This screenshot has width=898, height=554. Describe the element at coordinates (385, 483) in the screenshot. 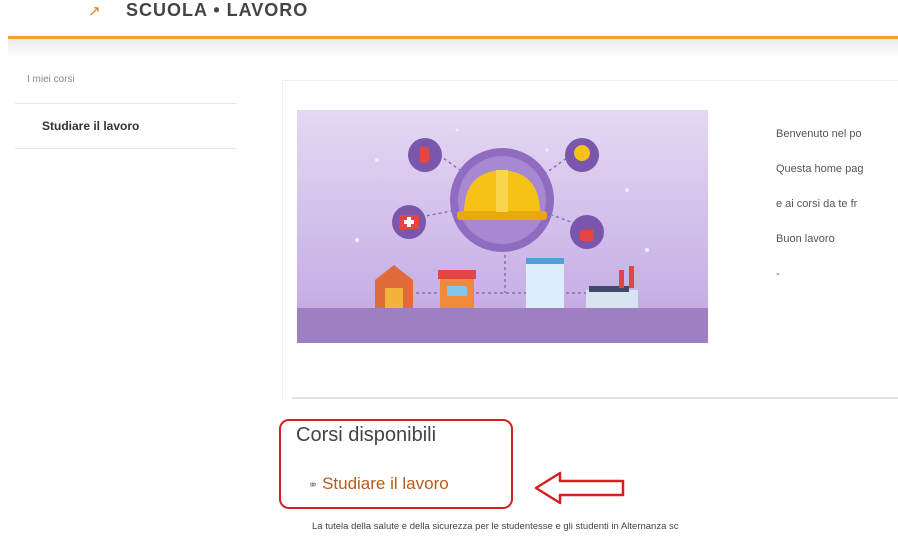

I see `course-link-label: Studiare il lavoro` at that location.